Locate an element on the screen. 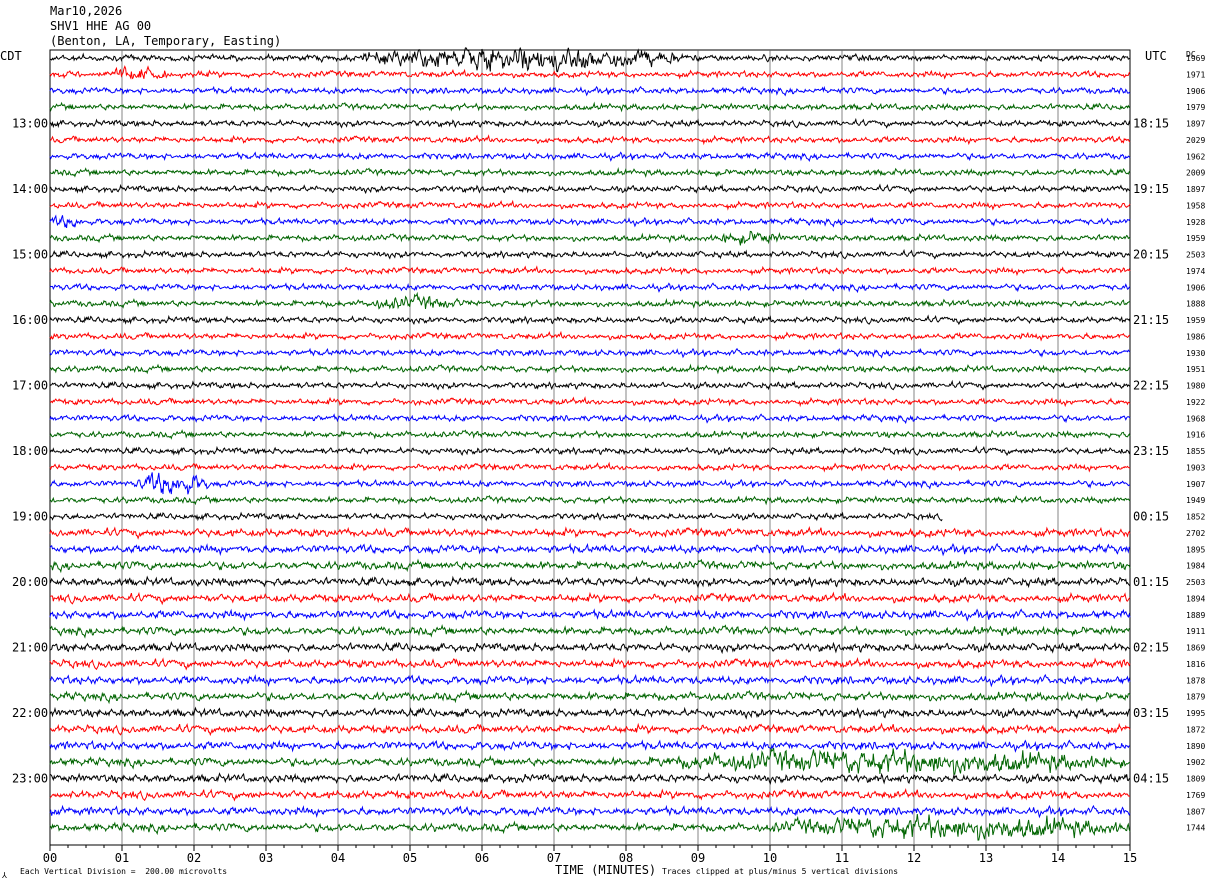  x-tick-label: 14 is located at coordinates (1058, 858).